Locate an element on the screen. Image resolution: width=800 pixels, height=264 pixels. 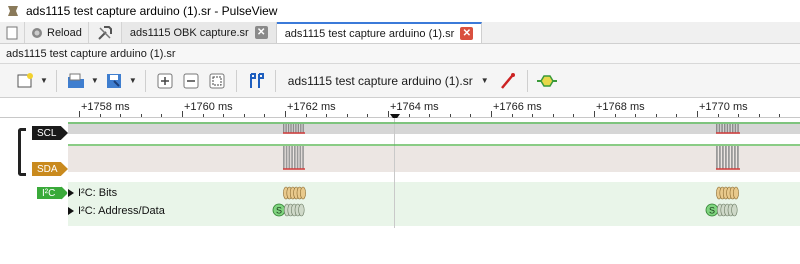
decoder-row-bits: I²C: Bits is located at coordinates (92, 193).